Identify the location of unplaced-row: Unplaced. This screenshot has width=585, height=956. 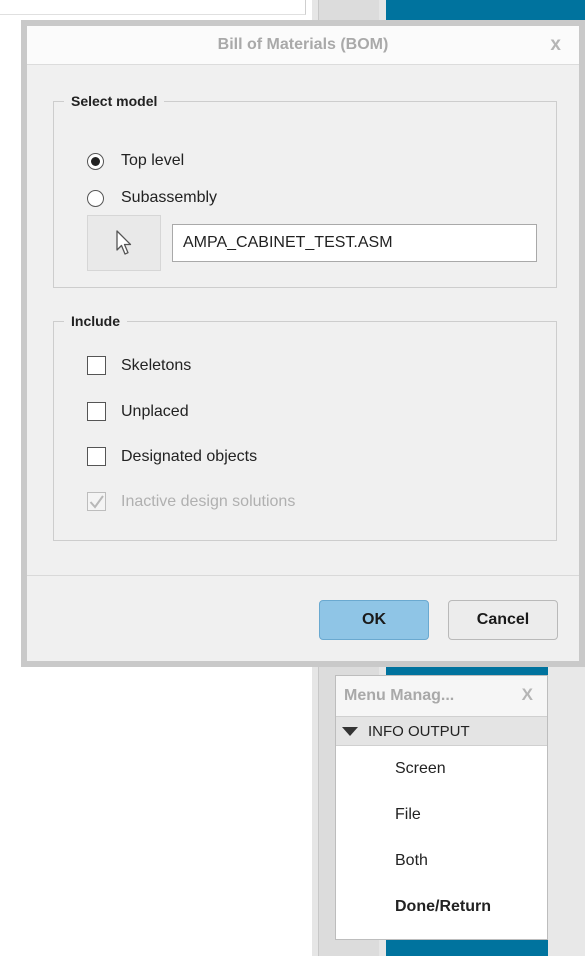
(138, 411).